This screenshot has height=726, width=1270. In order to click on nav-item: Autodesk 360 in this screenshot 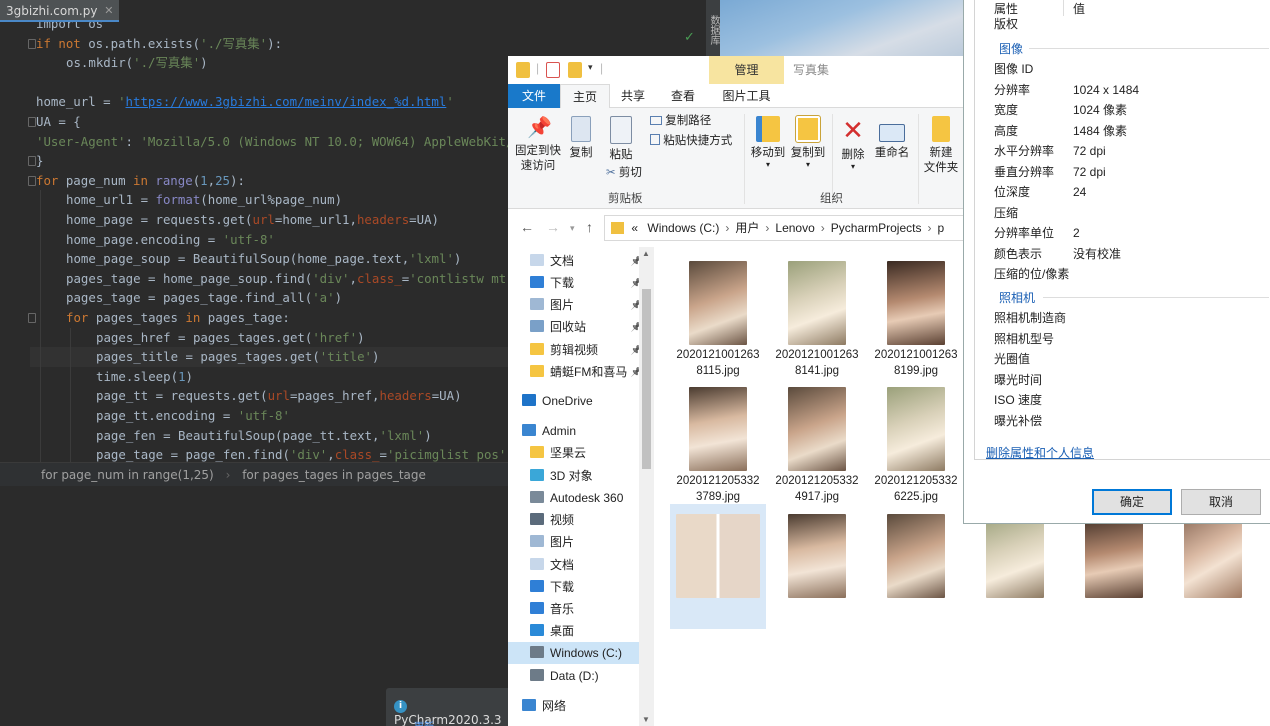, I will do `click(586, 498)`.